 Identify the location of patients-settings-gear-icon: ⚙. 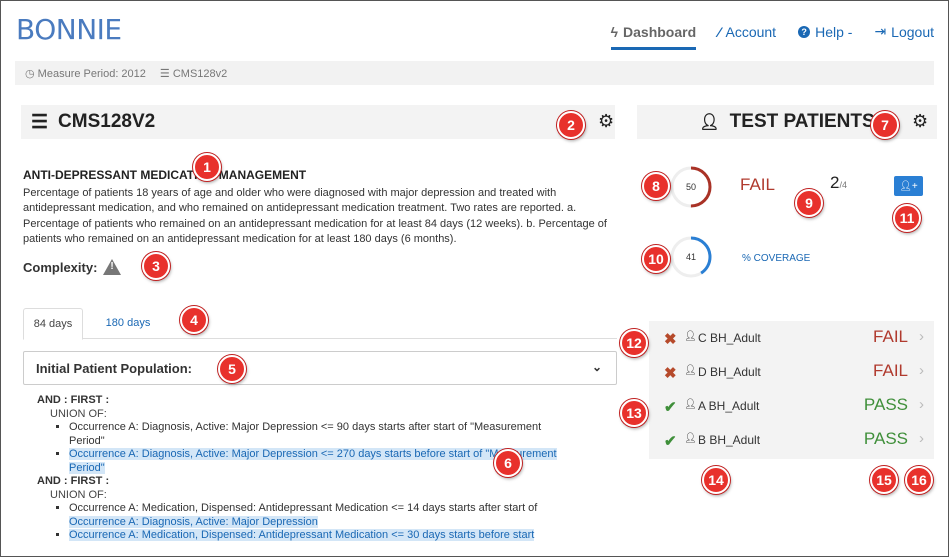
(920, 121).